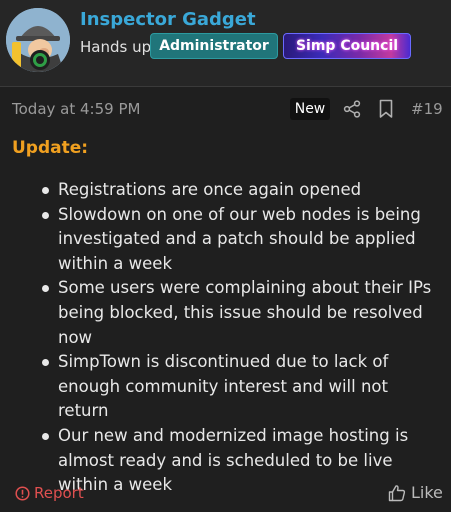 This screenshot has width=451, height=512. Describe the element at coordinates (22, 493) in the screenshot. I see `report-icon` at that location.